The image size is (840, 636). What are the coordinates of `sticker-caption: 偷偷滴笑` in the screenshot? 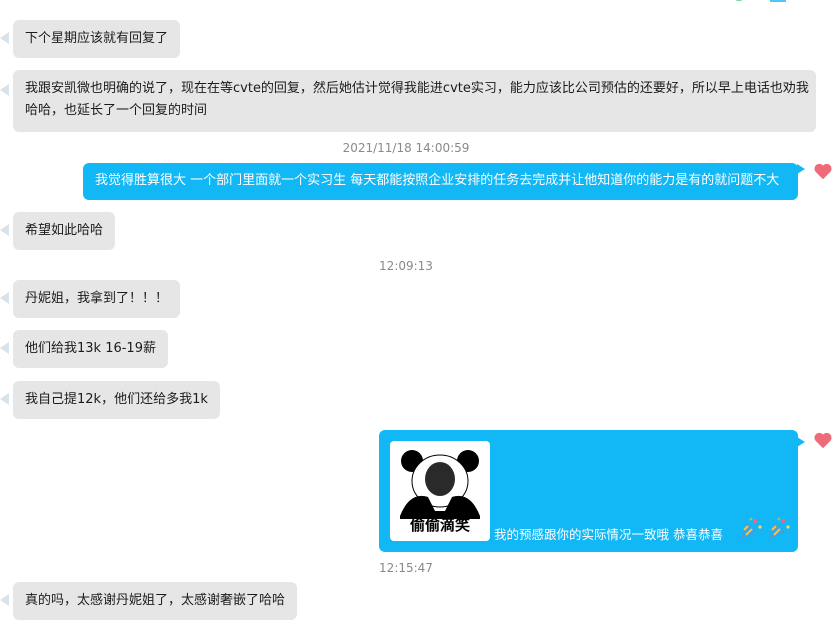 It's located at (439, 525).